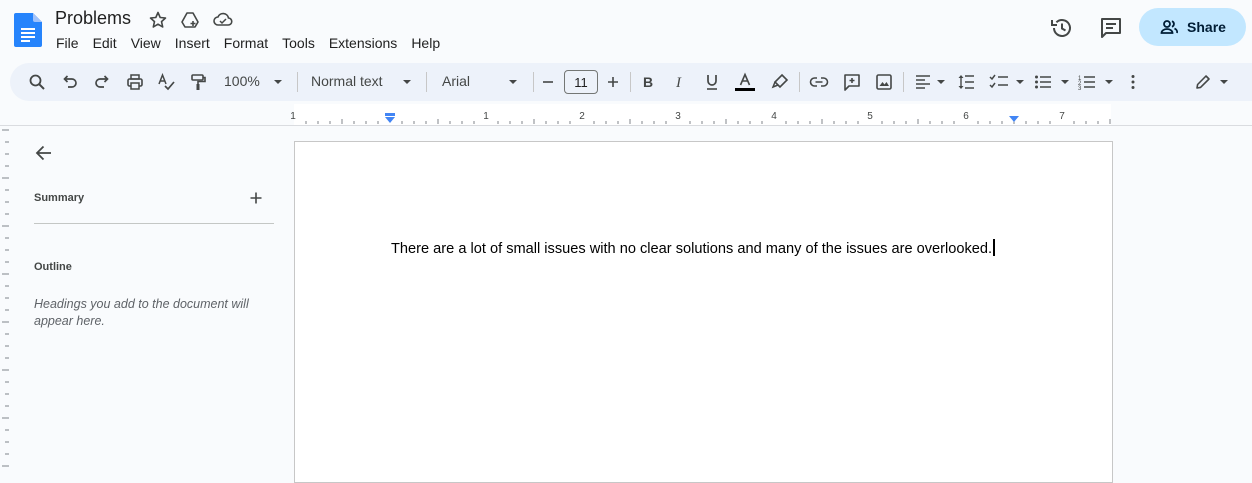 This screenshot has width=1252, height=483. I want to click on increase-font-size-icon, so click(613, 82).